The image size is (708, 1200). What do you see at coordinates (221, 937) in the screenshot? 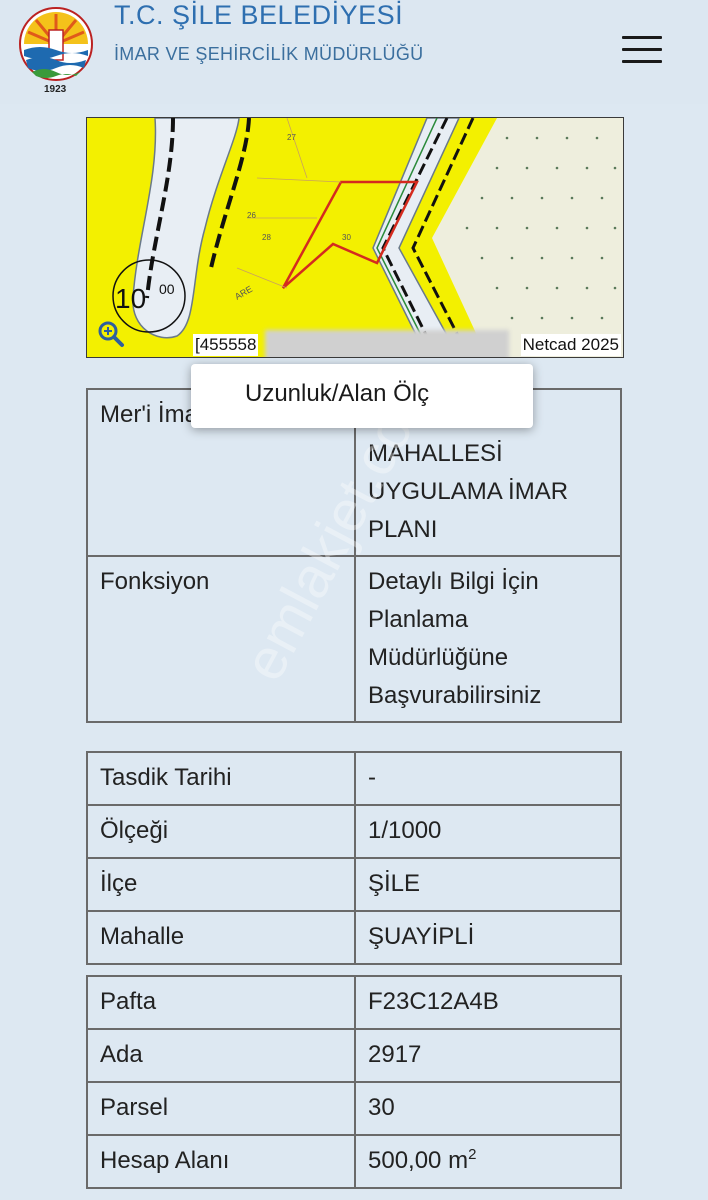
I see `table-key: Mahalle` at bounding box center [221, 937].